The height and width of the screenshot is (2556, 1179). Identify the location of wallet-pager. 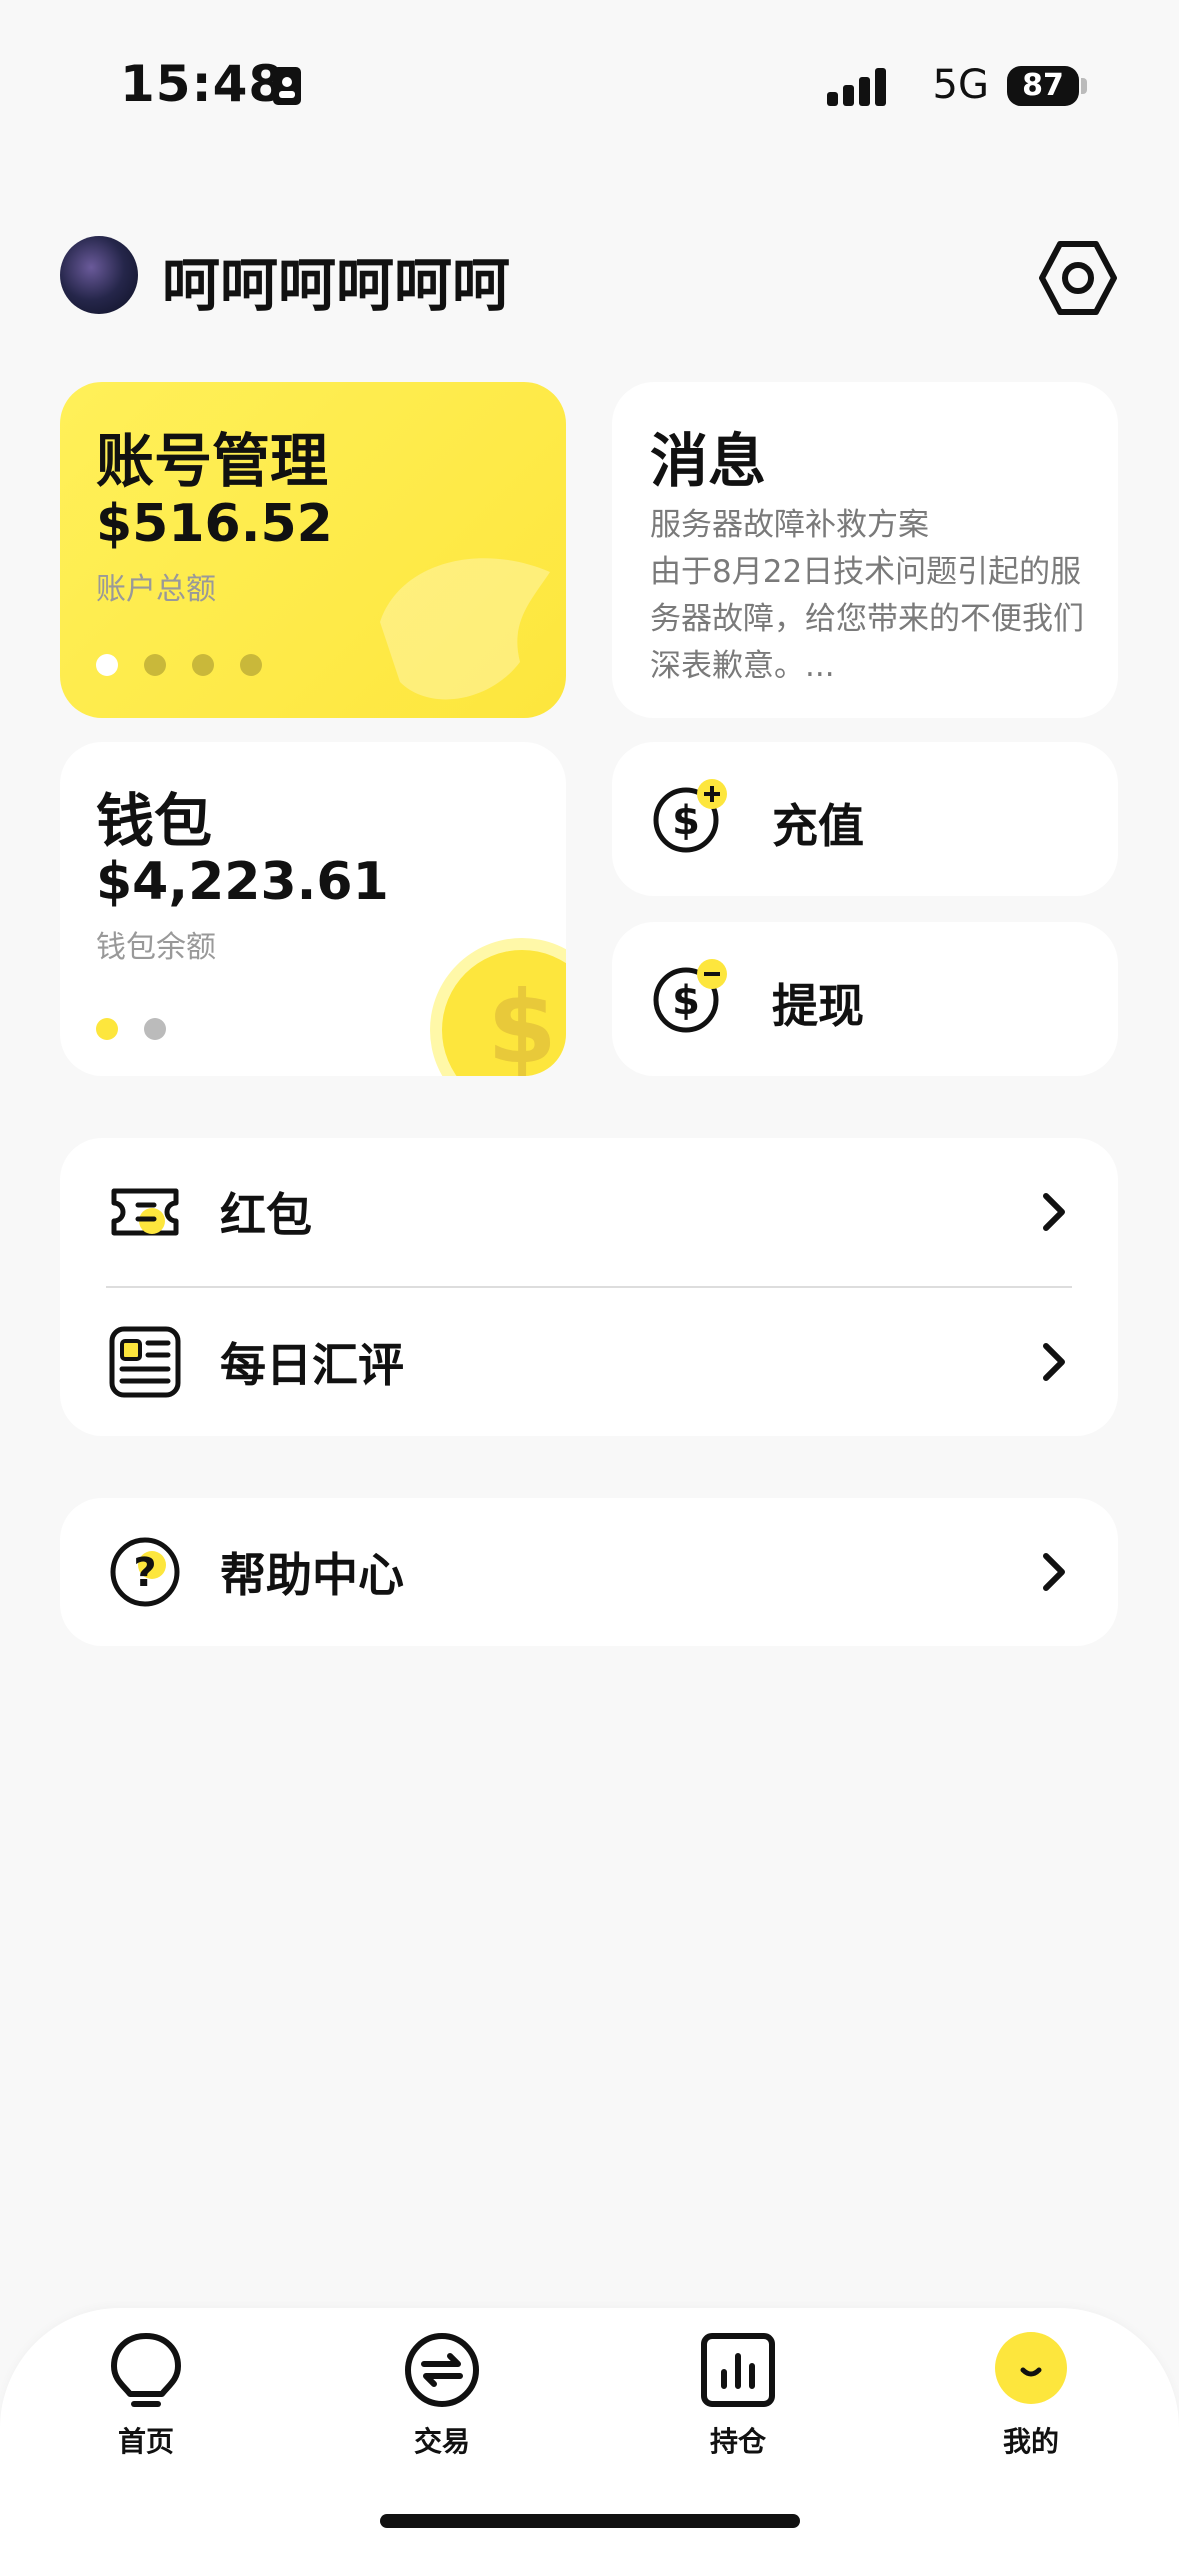
(131, 1029).